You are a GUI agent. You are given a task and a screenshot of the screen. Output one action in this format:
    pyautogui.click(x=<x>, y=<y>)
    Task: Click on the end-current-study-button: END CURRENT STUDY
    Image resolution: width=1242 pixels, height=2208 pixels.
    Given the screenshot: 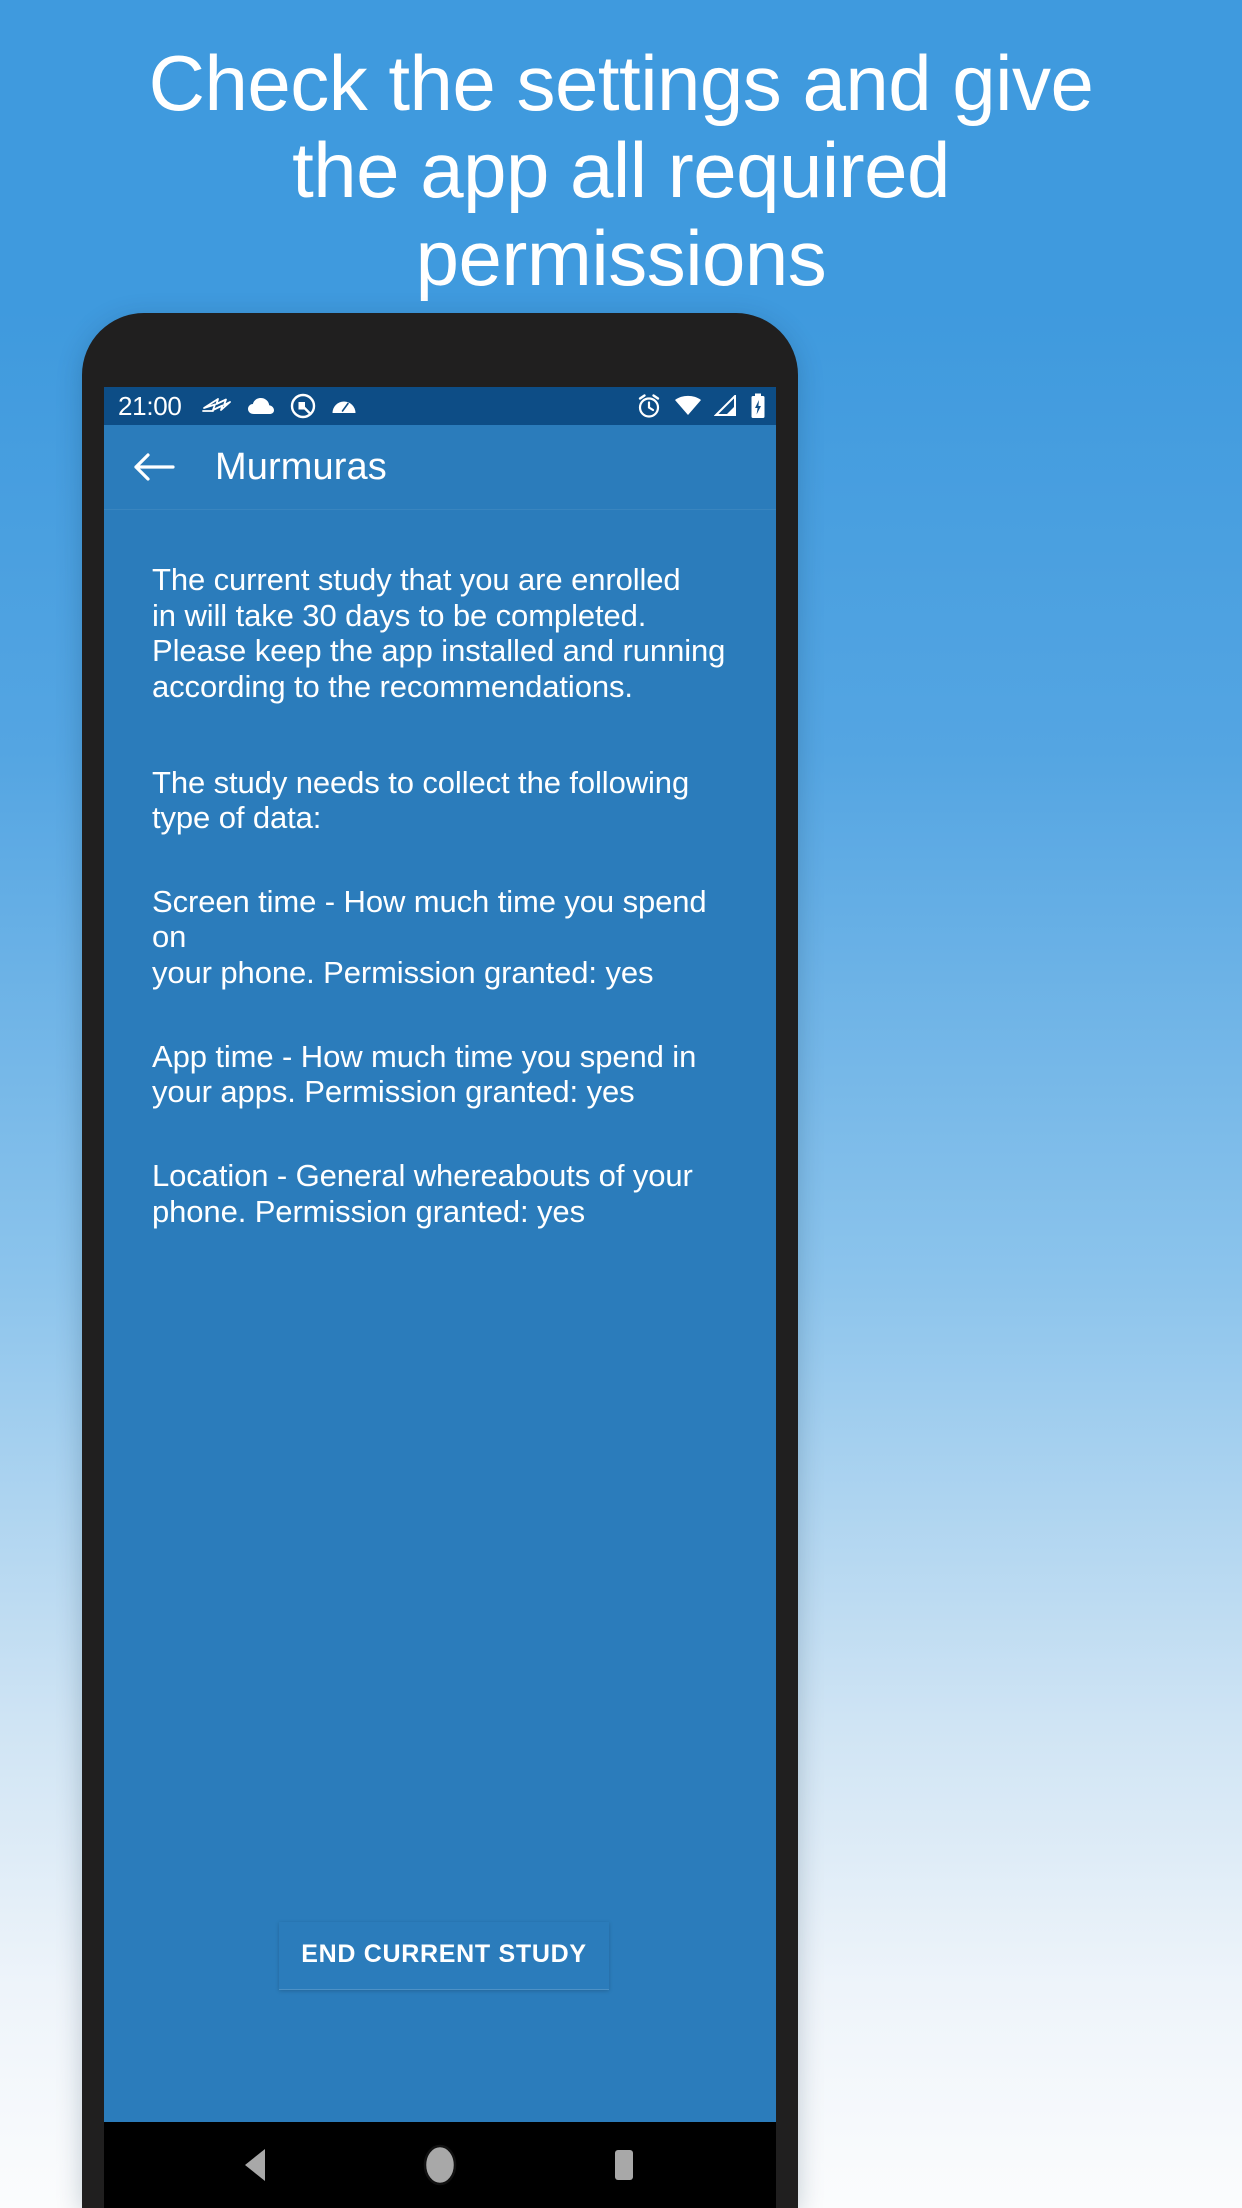 What is the action you would take?
    pyautogui.click(x=444, y=1956)
    